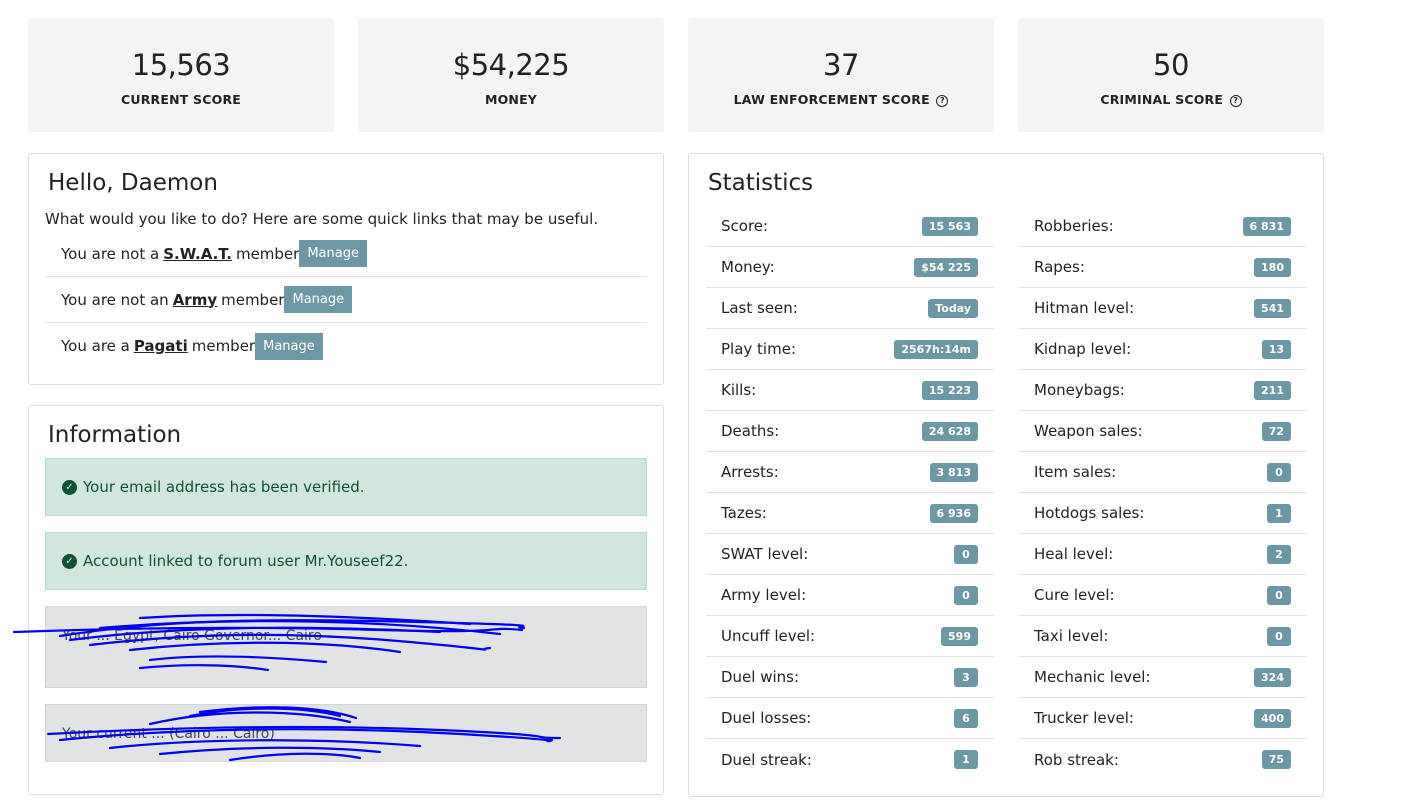 The image size is (1424, 805). Describe the element at coordinates (133, 183) in the screenshot. I see `hello-title: Hello, Daemon` at that location.